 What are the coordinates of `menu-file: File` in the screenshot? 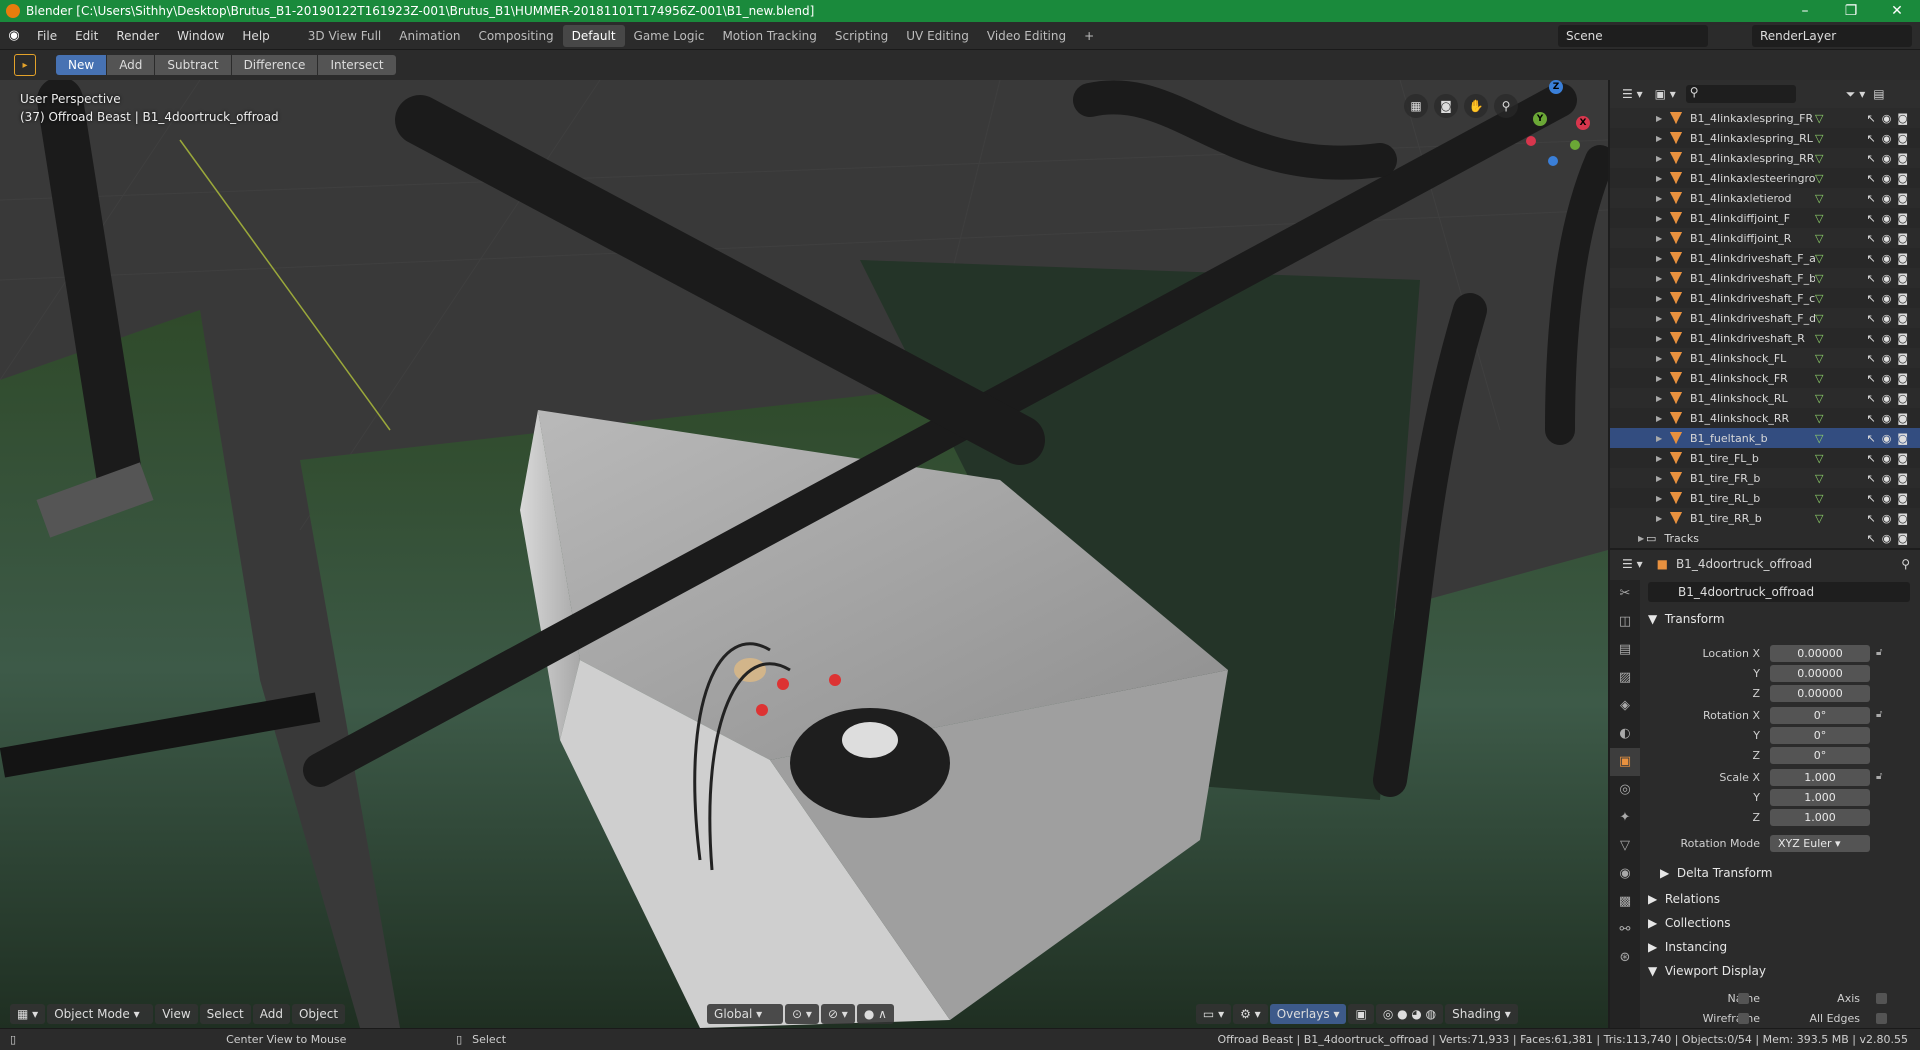 It's located at (47, 36).